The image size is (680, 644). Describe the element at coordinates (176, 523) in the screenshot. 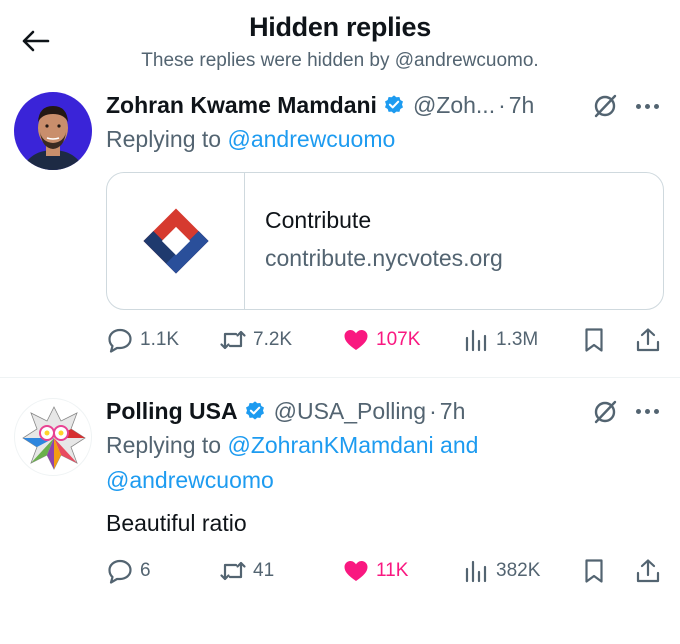

I see `tweet-text: Beautiful ratio` at that location.